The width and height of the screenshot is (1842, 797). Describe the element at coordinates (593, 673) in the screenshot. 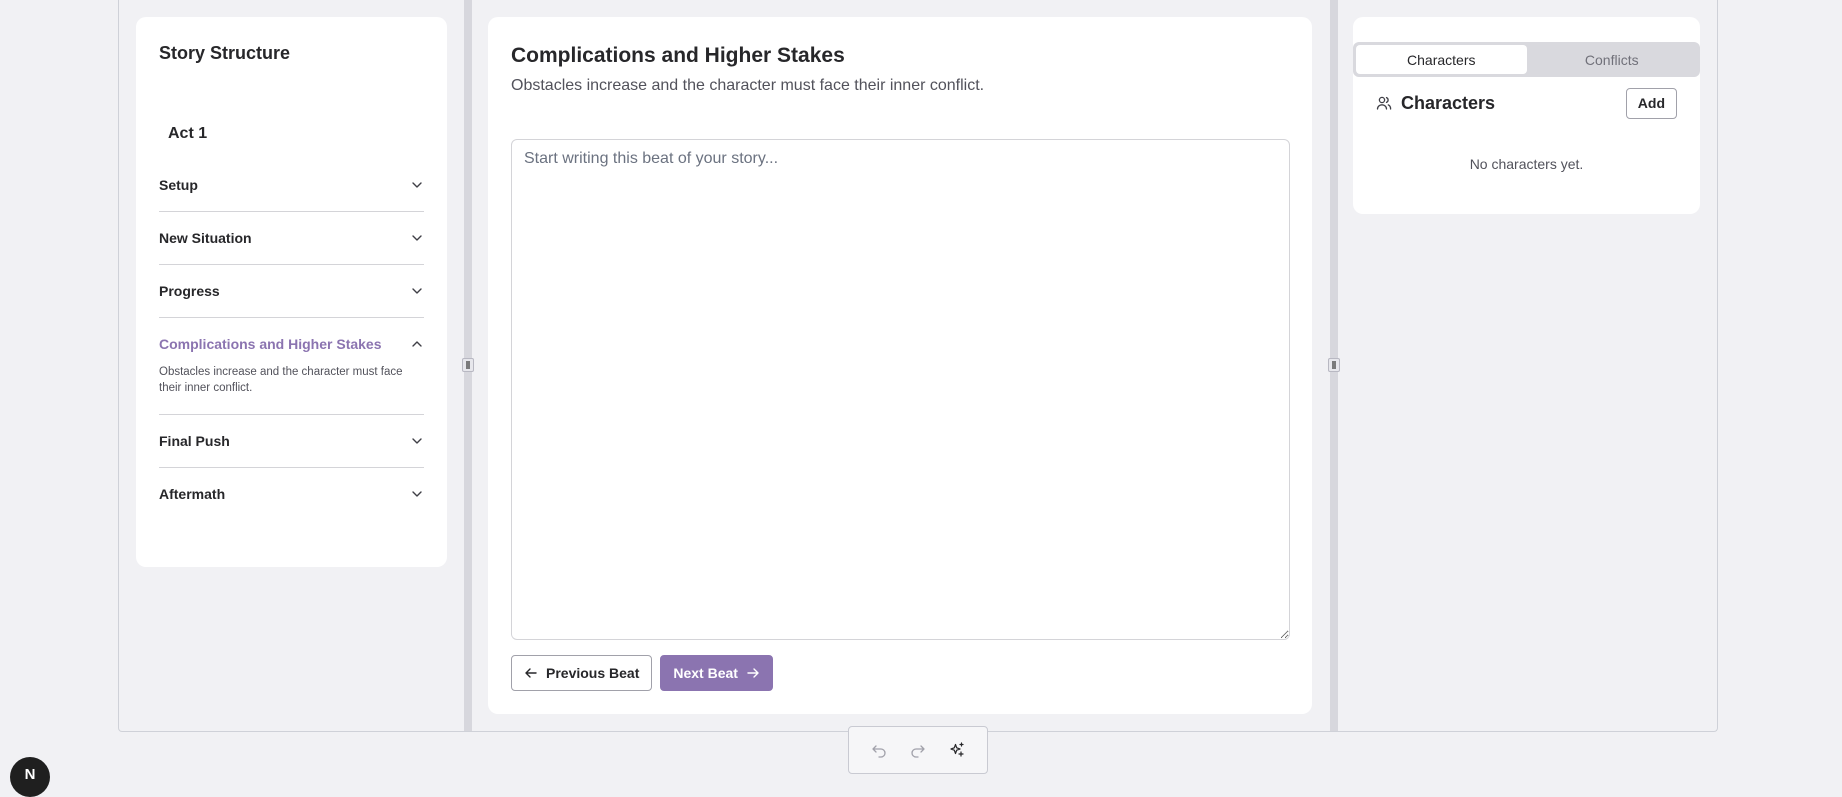

I see `previous-beat-label: Previous Beat` at that location.